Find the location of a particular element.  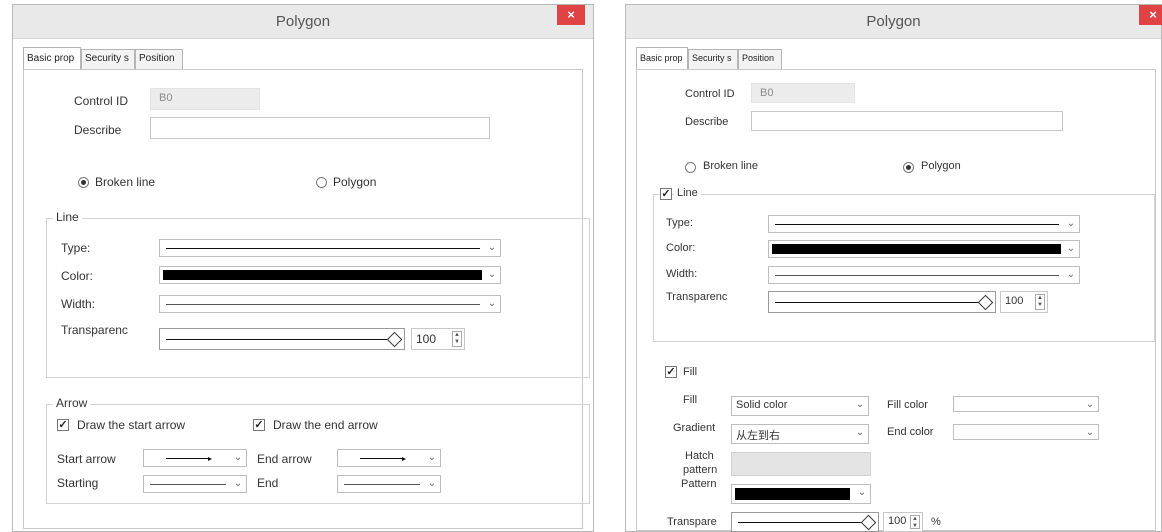

end-select: ⌄ is located at coordinates (389, 484).